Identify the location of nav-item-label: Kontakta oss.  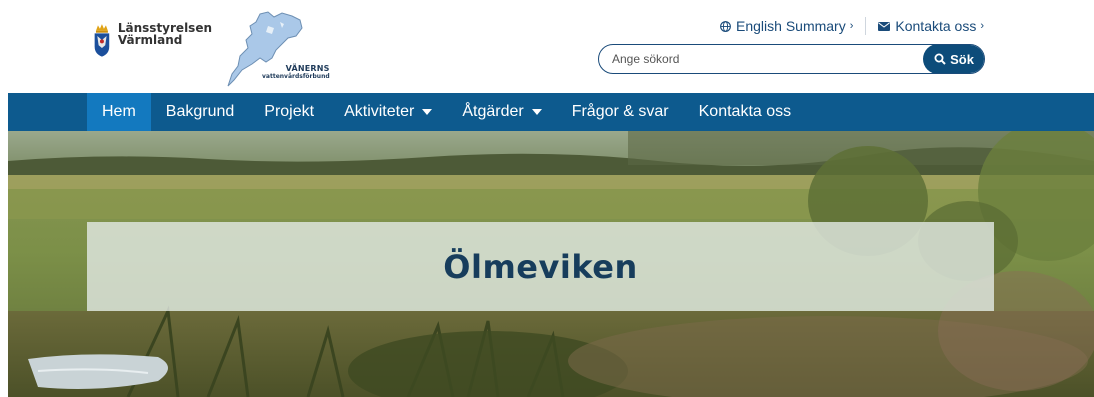
(745, 111).